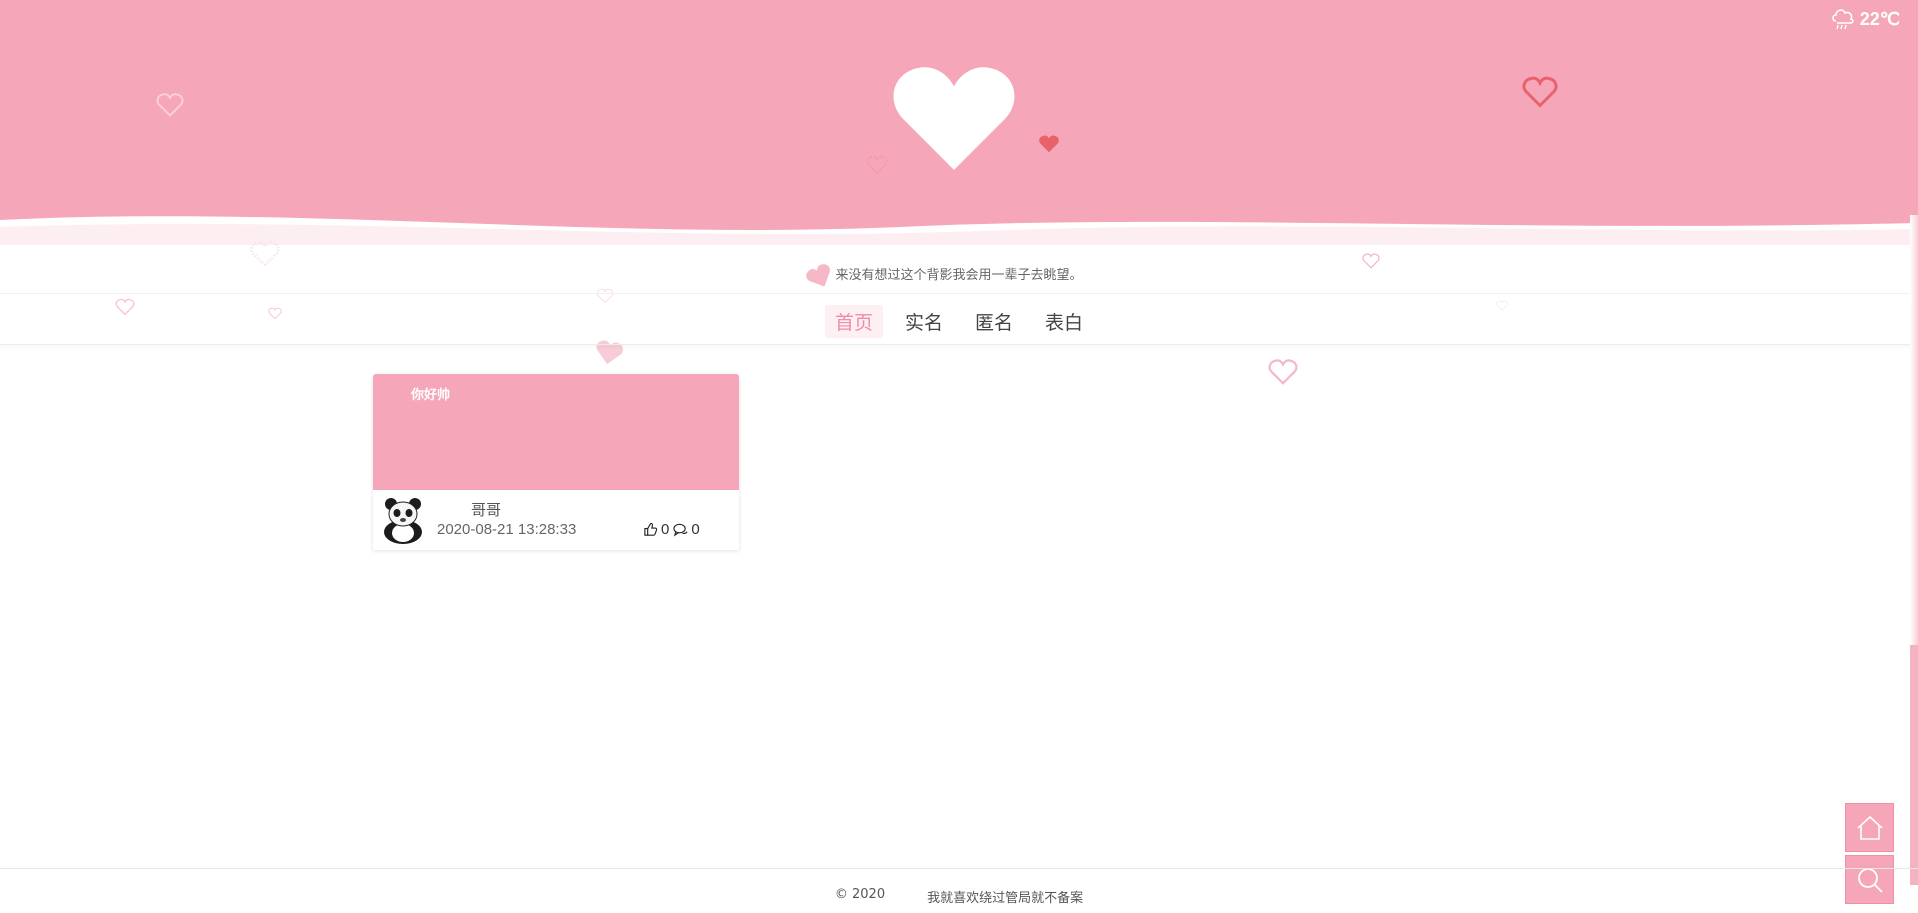 Image resolution: width=1918 pixels, height=913 pixels. I want to click on scroll-indicator, so click(1914, 550).